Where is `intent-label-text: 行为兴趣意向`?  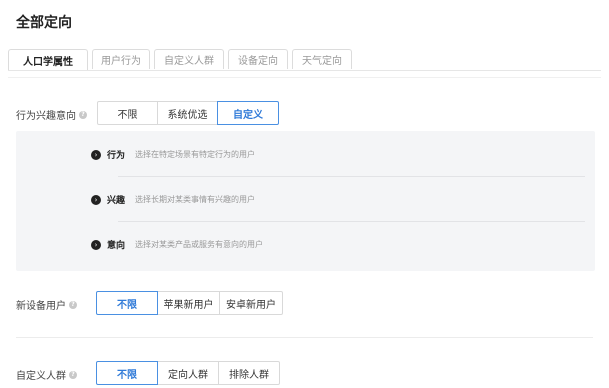
intent-label-text: 行为兴趣意向 is located at coordinates (46, 116).